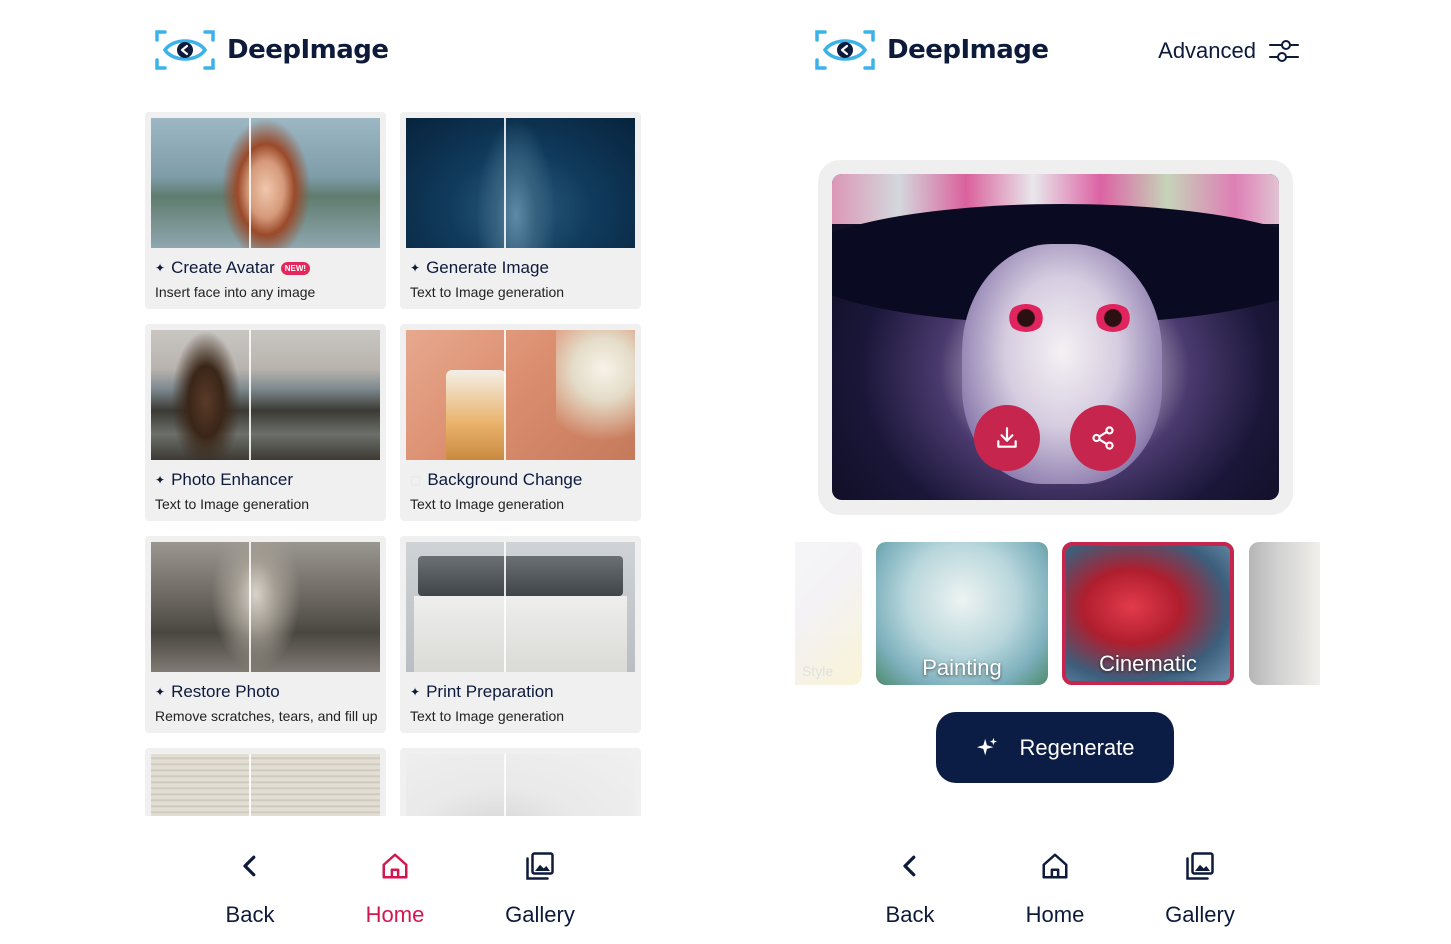 This screenshot has height=944, width=1451. What do you see at coordinates (235, 292) in the screenshot?
I see `card-subtitle: Insert face into any image` at bounding box center [235, 292].